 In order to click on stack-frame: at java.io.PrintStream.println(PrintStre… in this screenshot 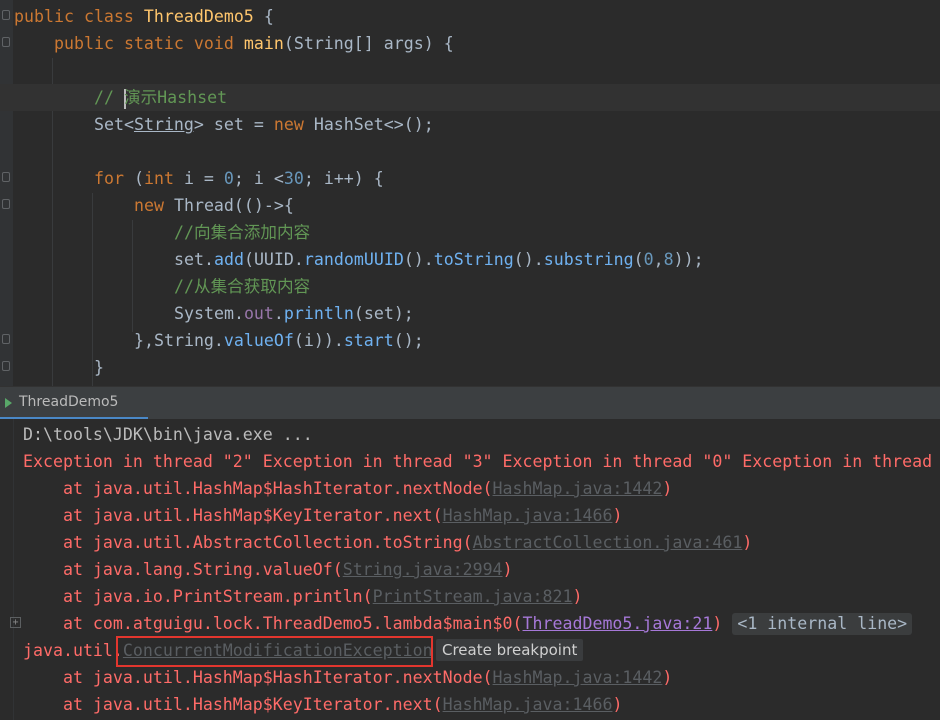, I will do `click(303, 596)`.